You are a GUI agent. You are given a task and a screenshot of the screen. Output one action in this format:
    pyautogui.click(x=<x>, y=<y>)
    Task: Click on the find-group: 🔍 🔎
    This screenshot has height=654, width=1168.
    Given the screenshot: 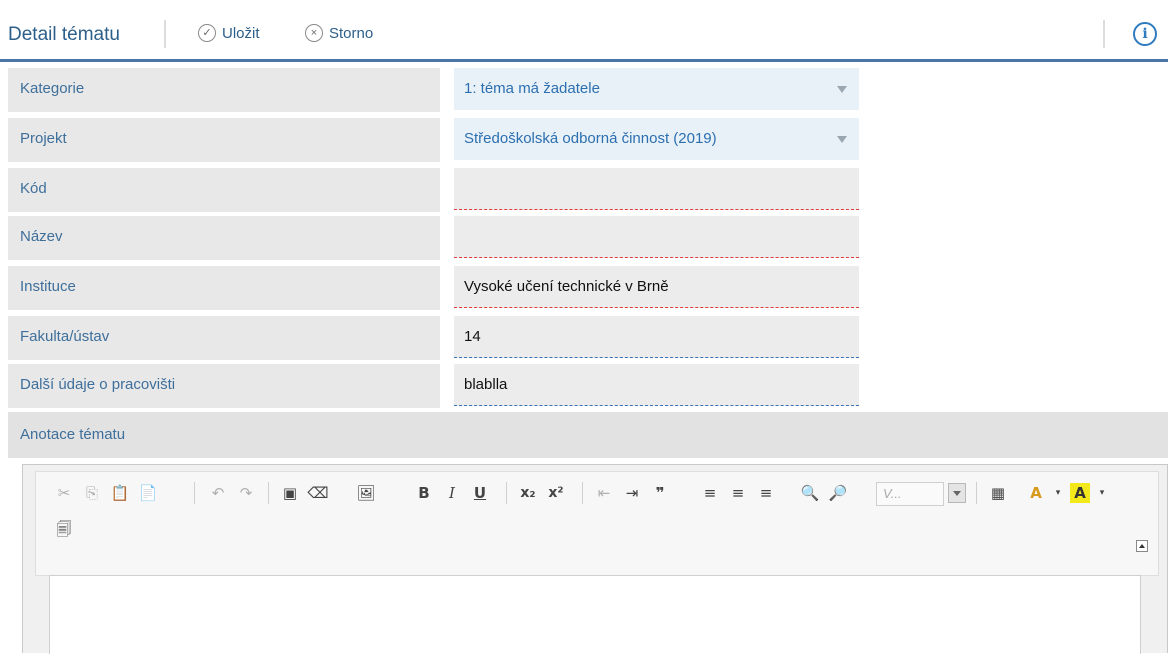 What is the action you would take?
    pyautogui.click(x=824, y=493)
    